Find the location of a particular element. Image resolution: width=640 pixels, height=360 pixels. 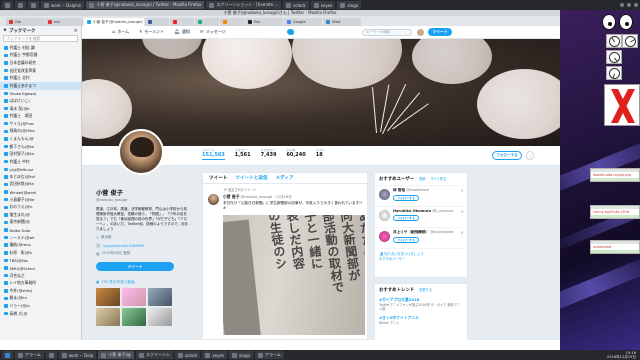

task-xlogo: xlogo is located at coordinates (349, 5).